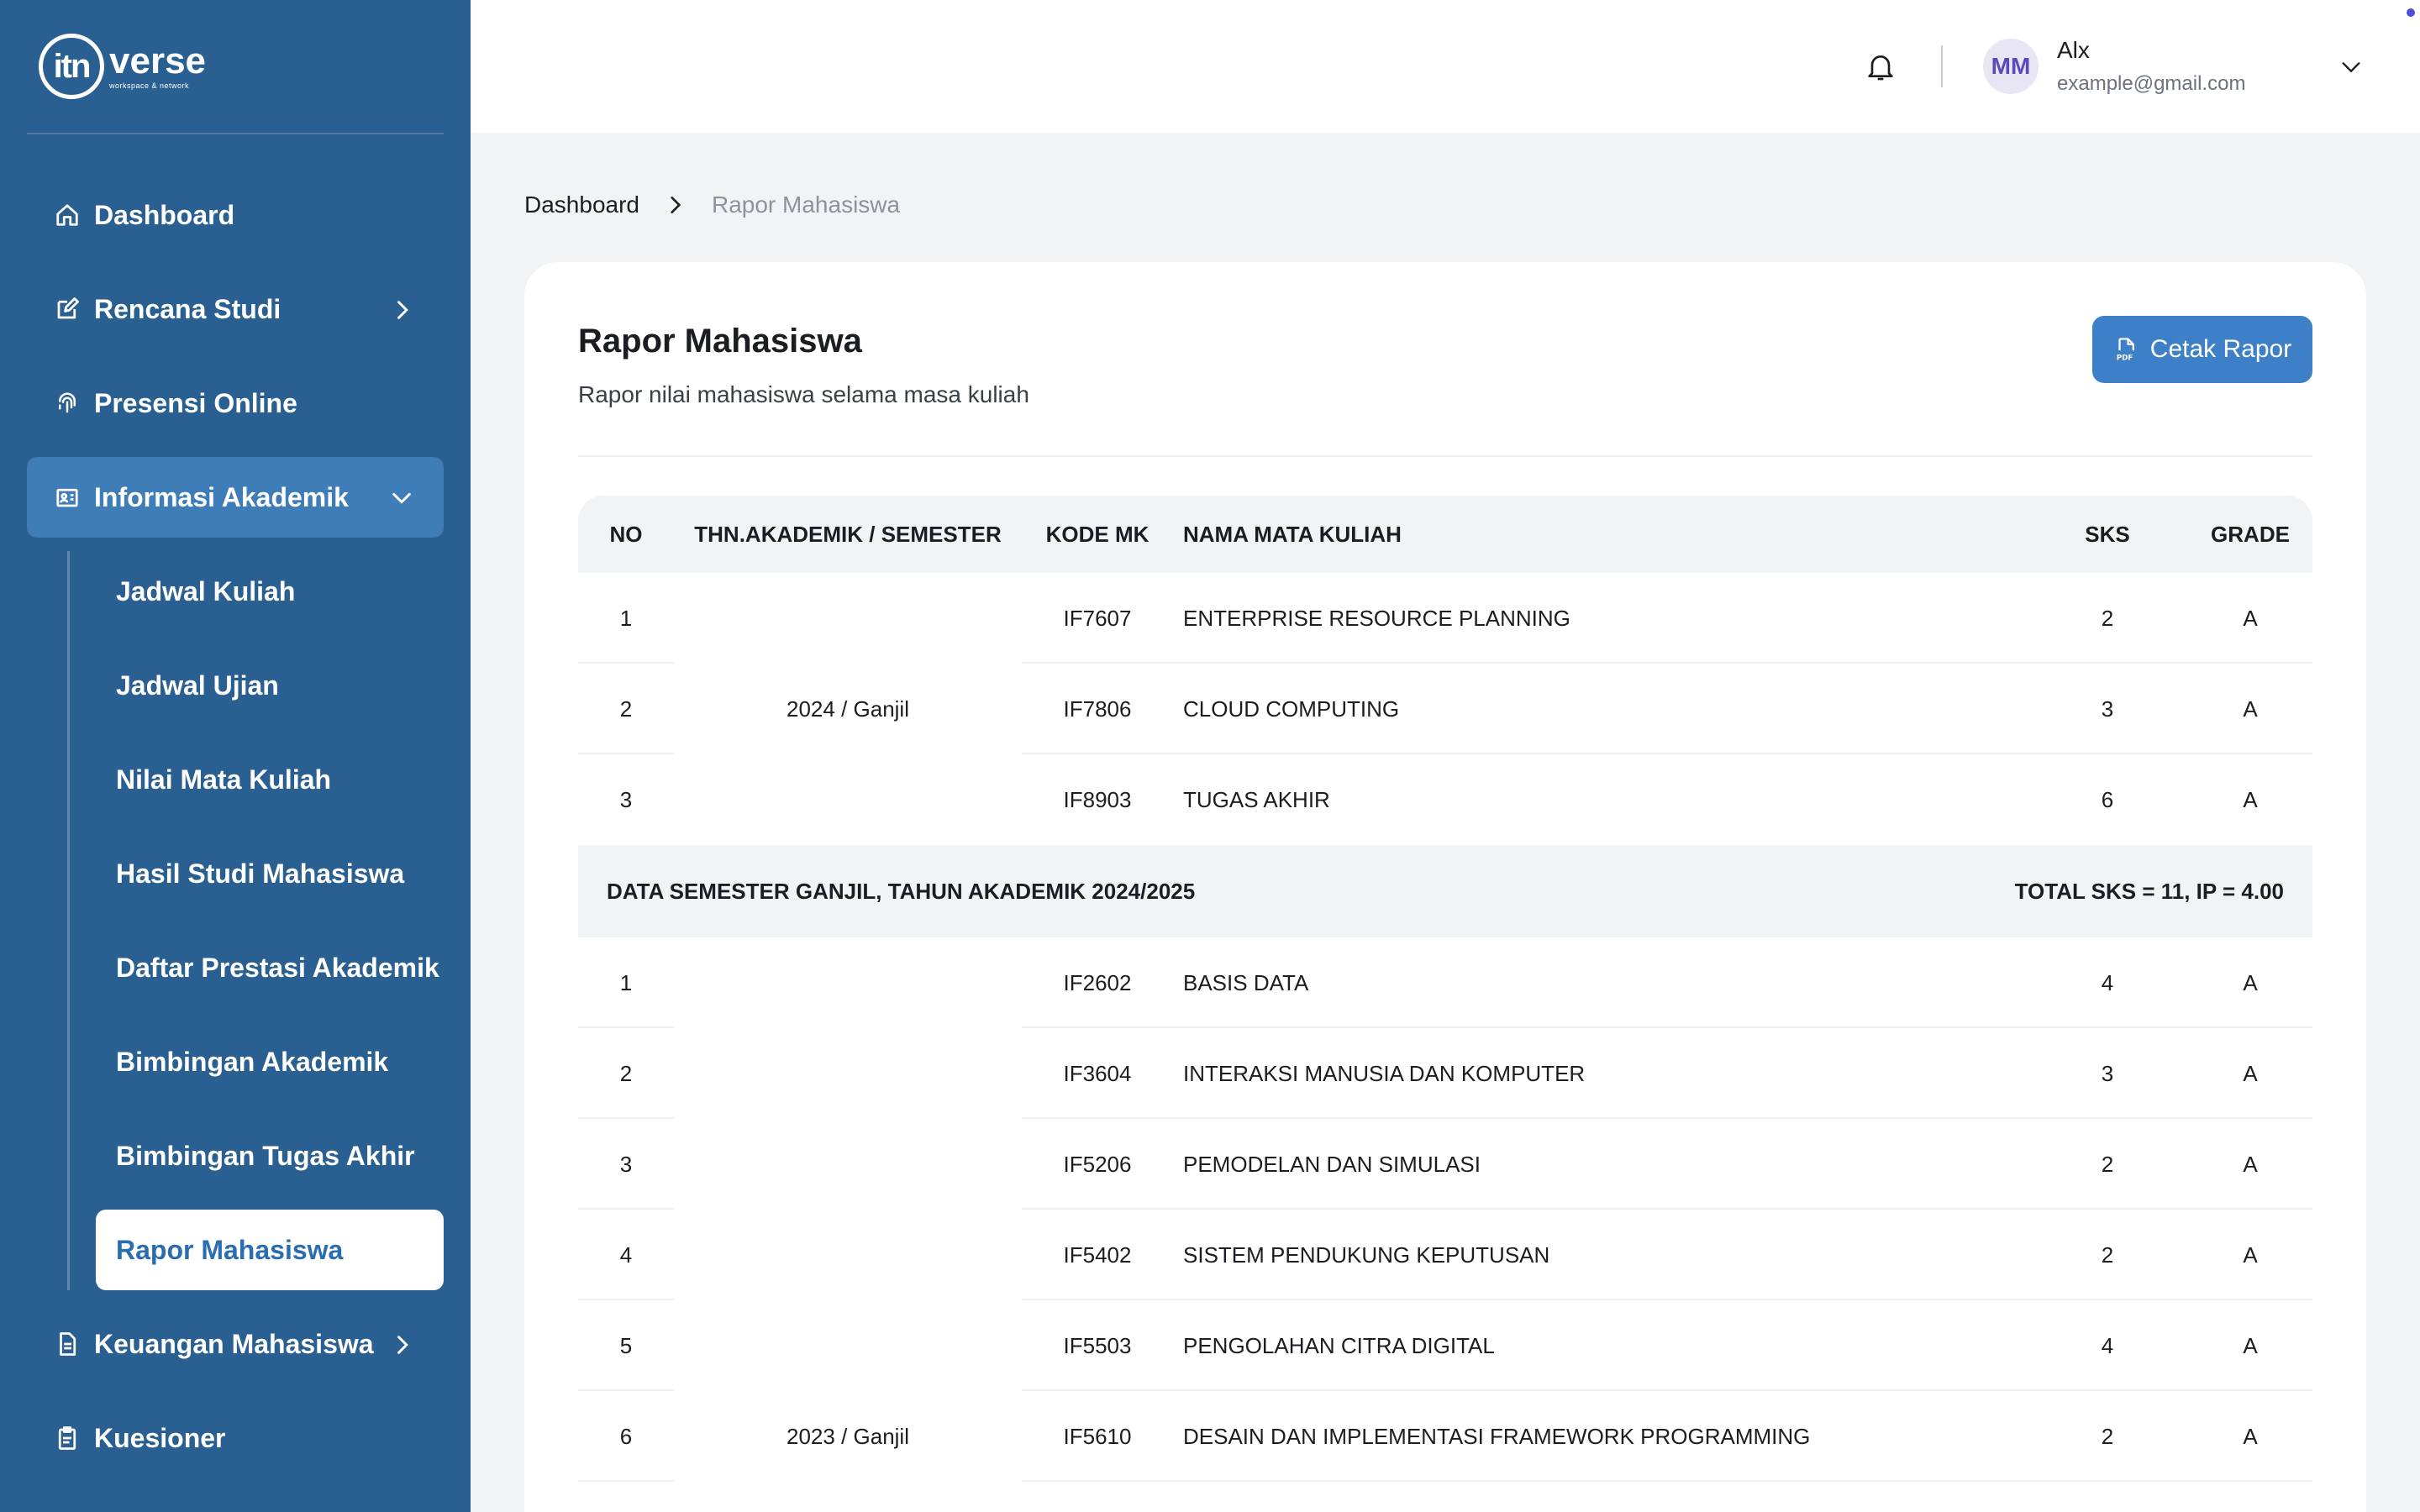  I want to click on column-header-kode: KODE MK, so click(1097, 534).